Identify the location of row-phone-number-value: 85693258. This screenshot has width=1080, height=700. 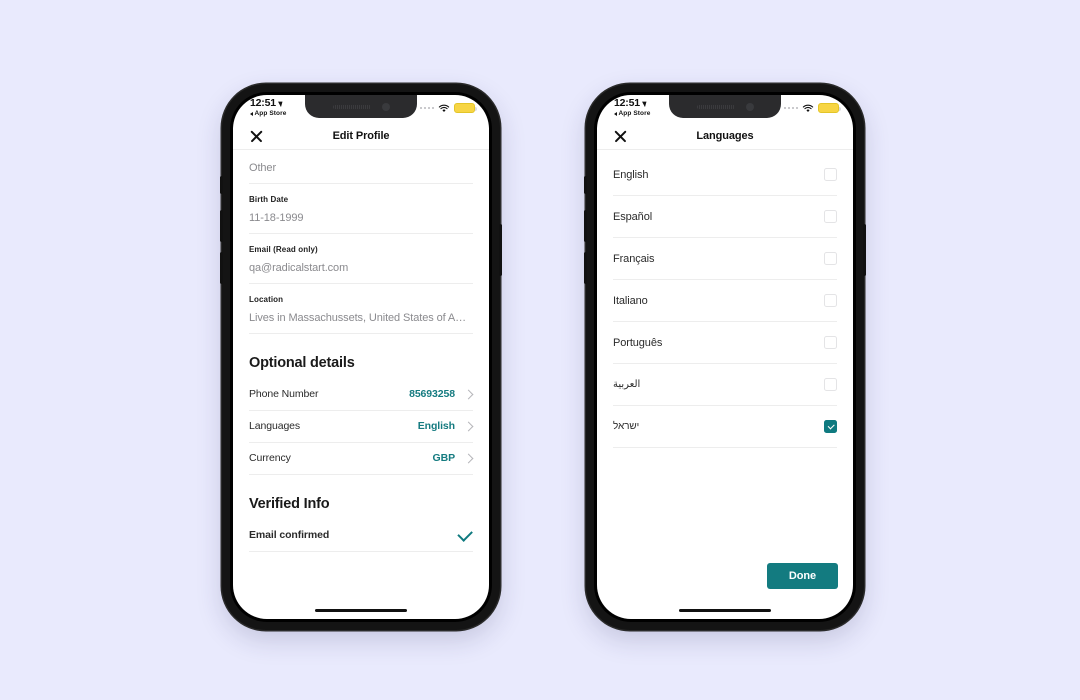
(432, 394).